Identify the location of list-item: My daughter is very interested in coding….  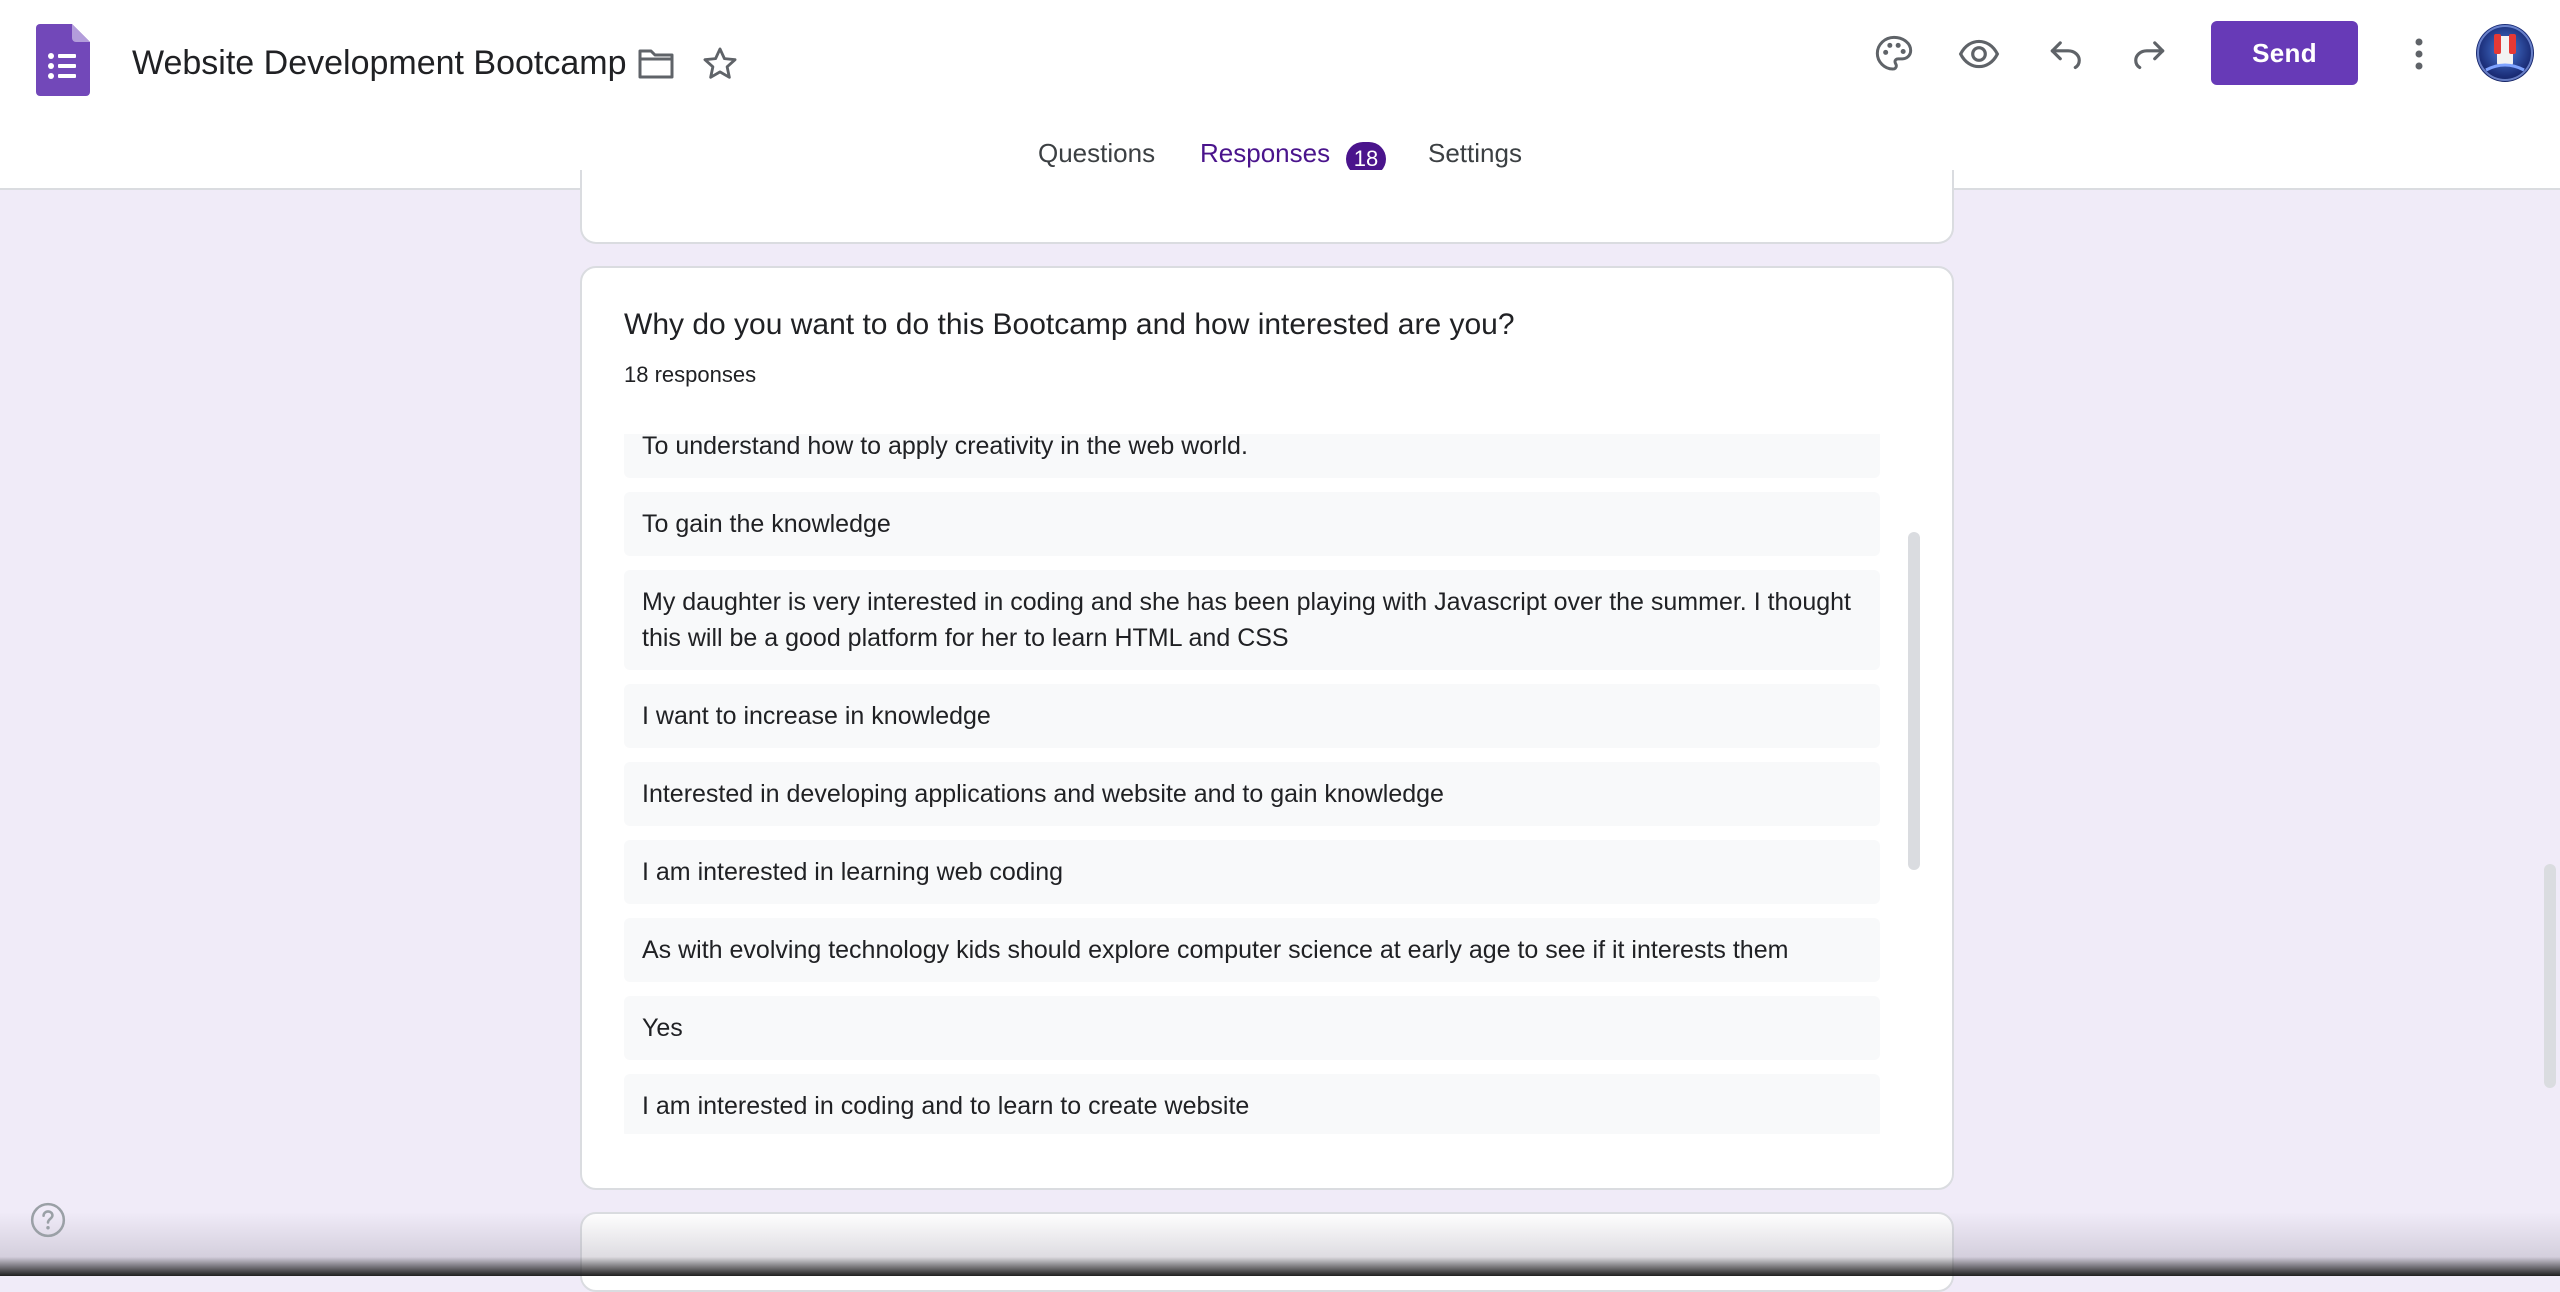
(1252, 620).